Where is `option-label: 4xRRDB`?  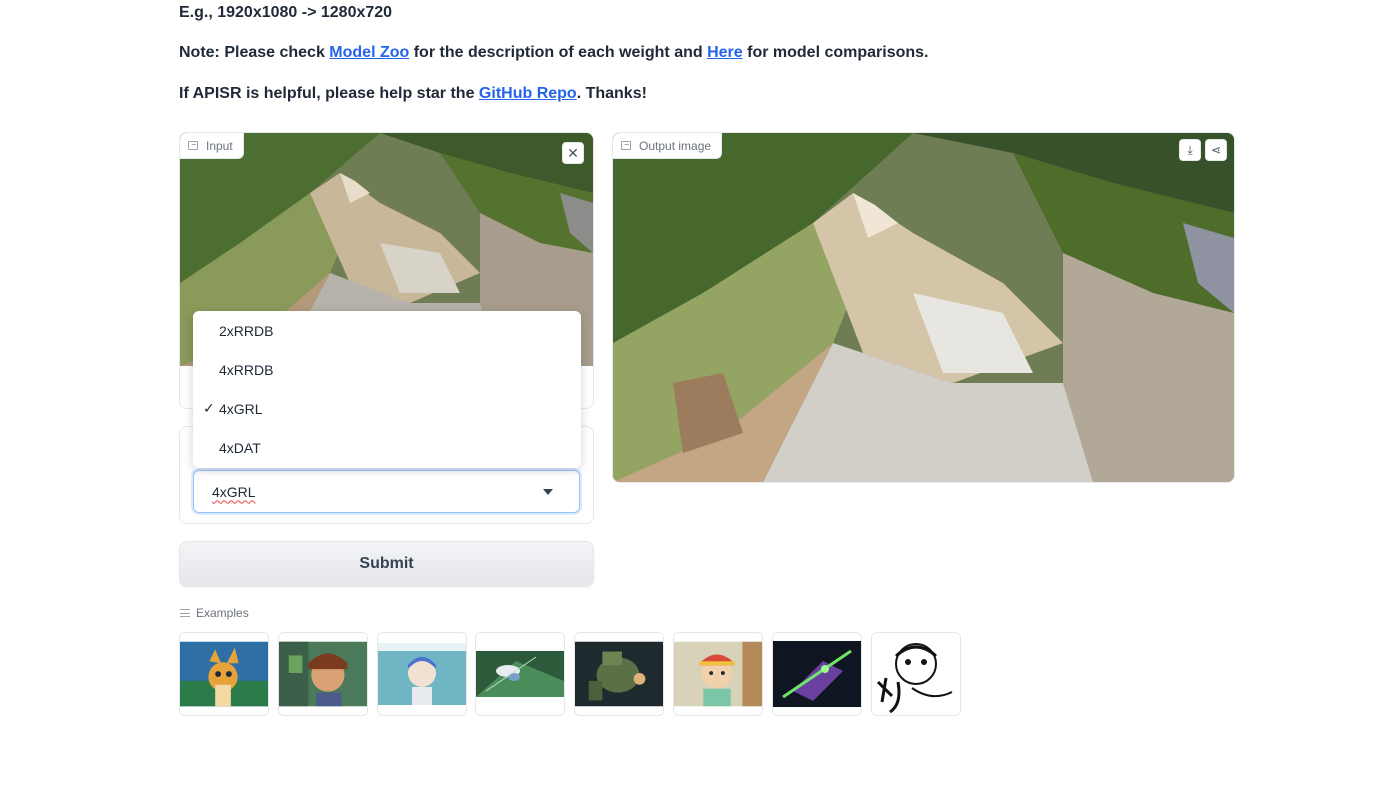 option-label: 4xRRDB is located at coordinates (246, 369).